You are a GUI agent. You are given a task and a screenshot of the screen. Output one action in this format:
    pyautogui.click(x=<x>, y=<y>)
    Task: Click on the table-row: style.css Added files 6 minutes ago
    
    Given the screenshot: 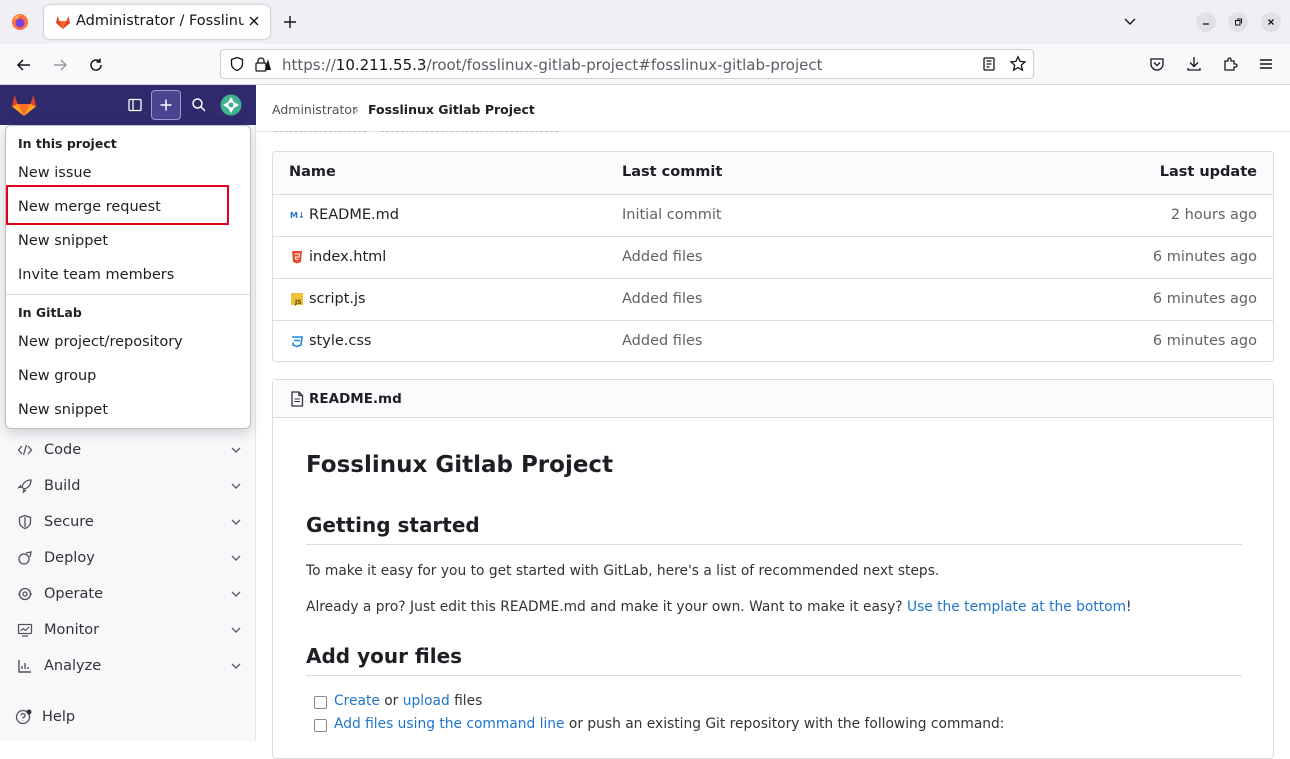 What is the action you would take?
    pyautogui.click(x=773, y=340)
    